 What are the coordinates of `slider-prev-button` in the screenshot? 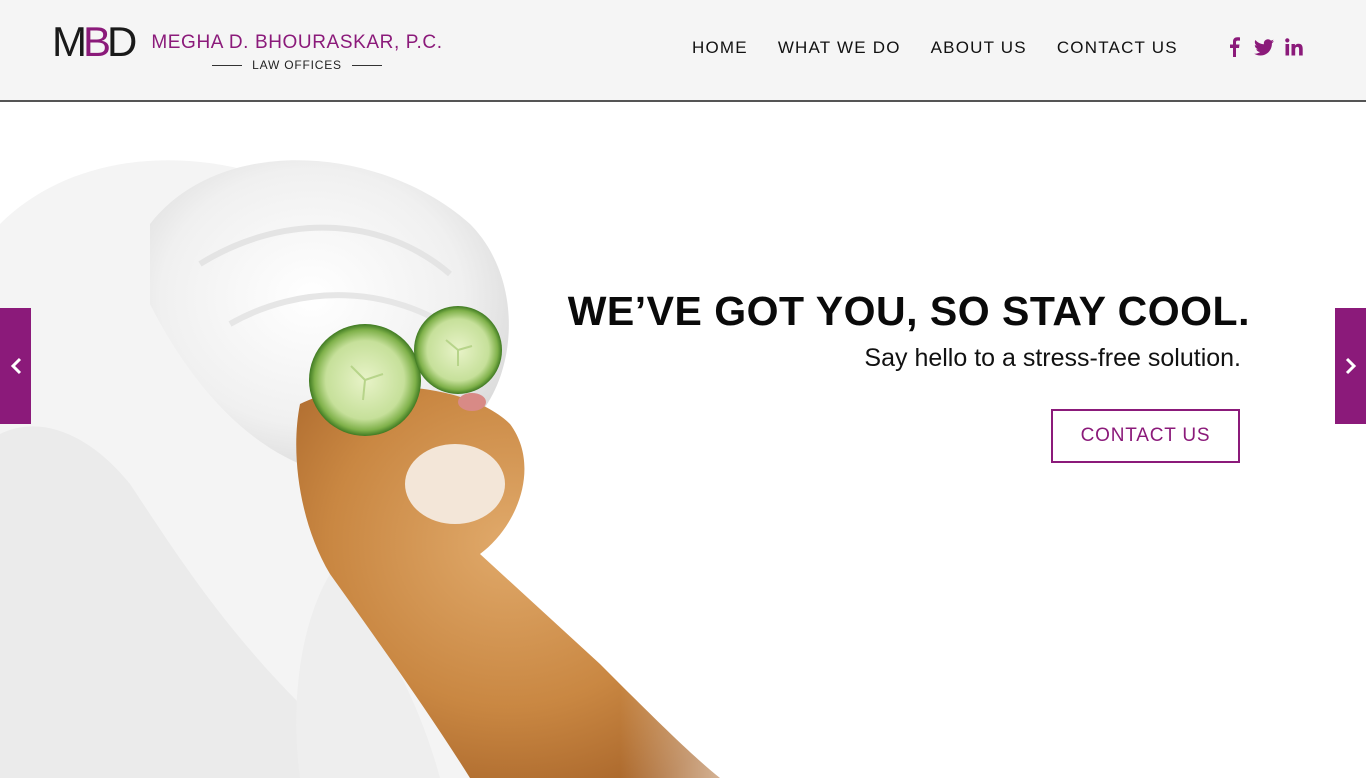 It's located at (15, 366).